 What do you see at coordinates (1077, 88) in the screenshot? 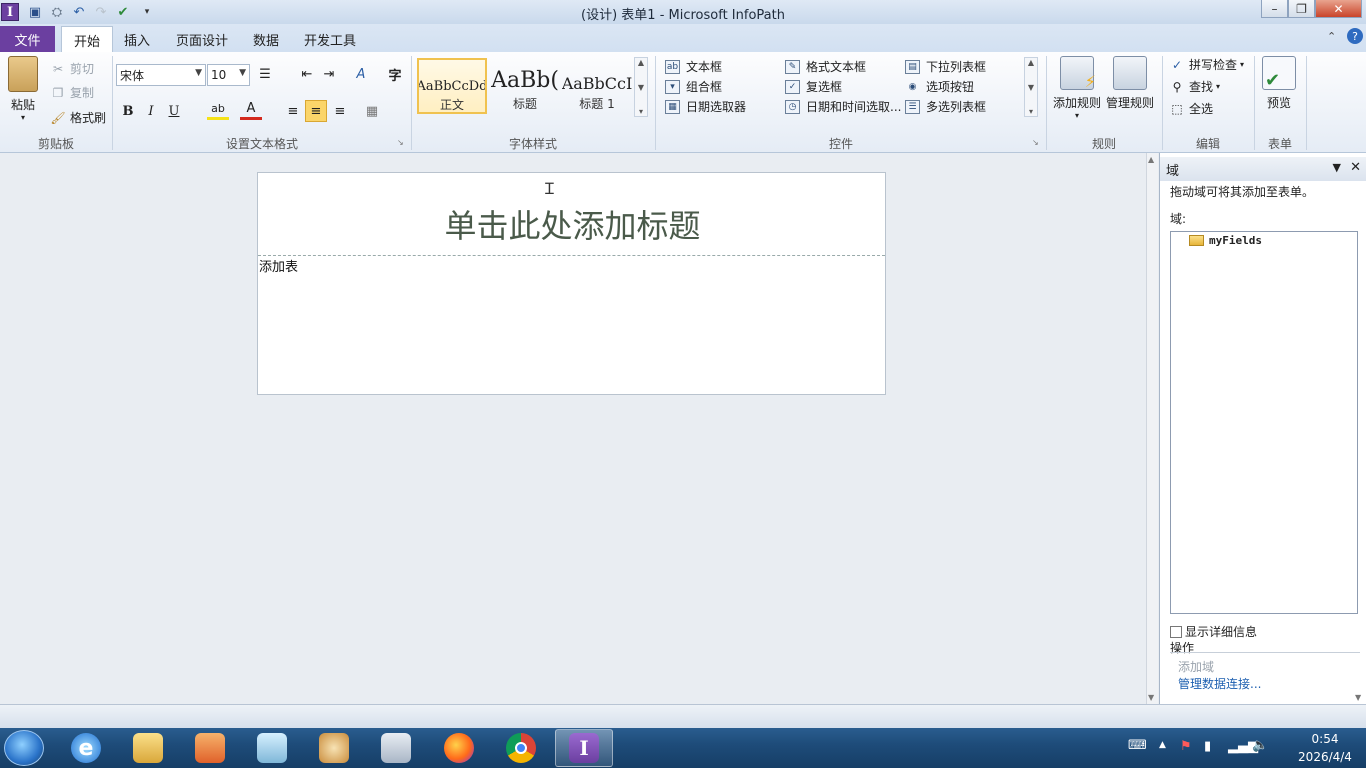
I see `add-rule-button: ⚡ 添加规则 ▾` at bounding box center [1077, 88].